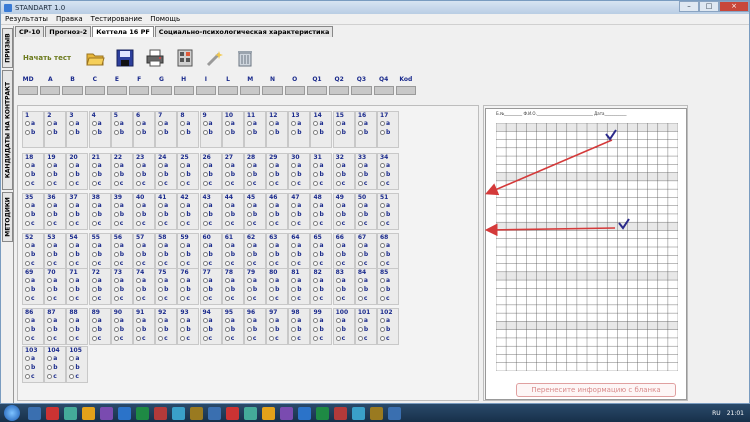  I want to click on excel-icon, so click(142, 413).